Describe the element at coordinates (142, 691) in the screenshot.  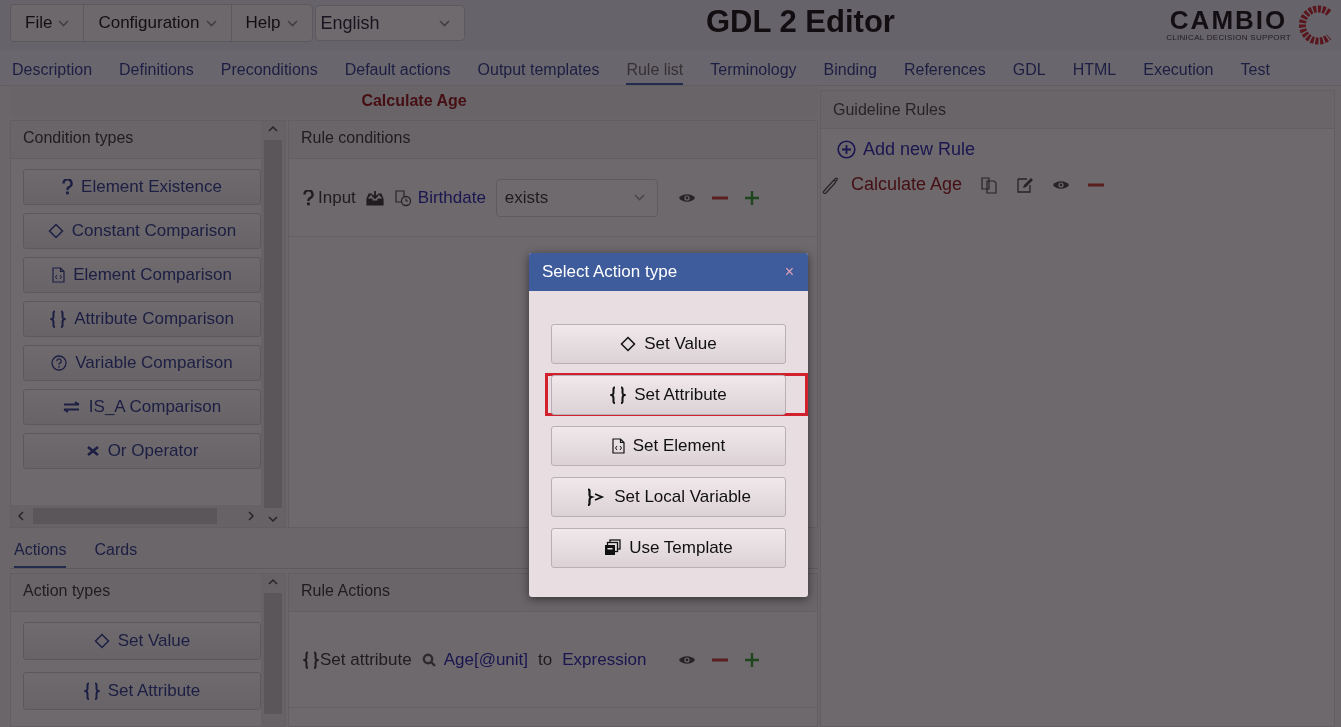
I see `type-button: Set Attribute` at that location.